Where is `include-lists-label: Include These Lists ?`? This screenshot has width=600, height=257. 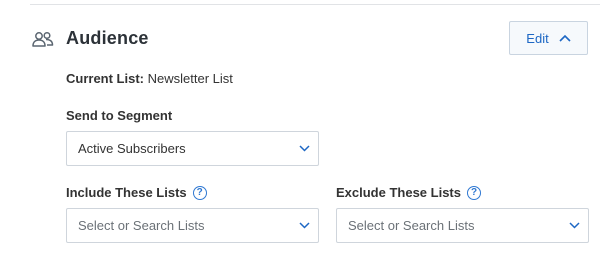 include-lists-label: Include These Lists ? is located at coordinates (136, 192).